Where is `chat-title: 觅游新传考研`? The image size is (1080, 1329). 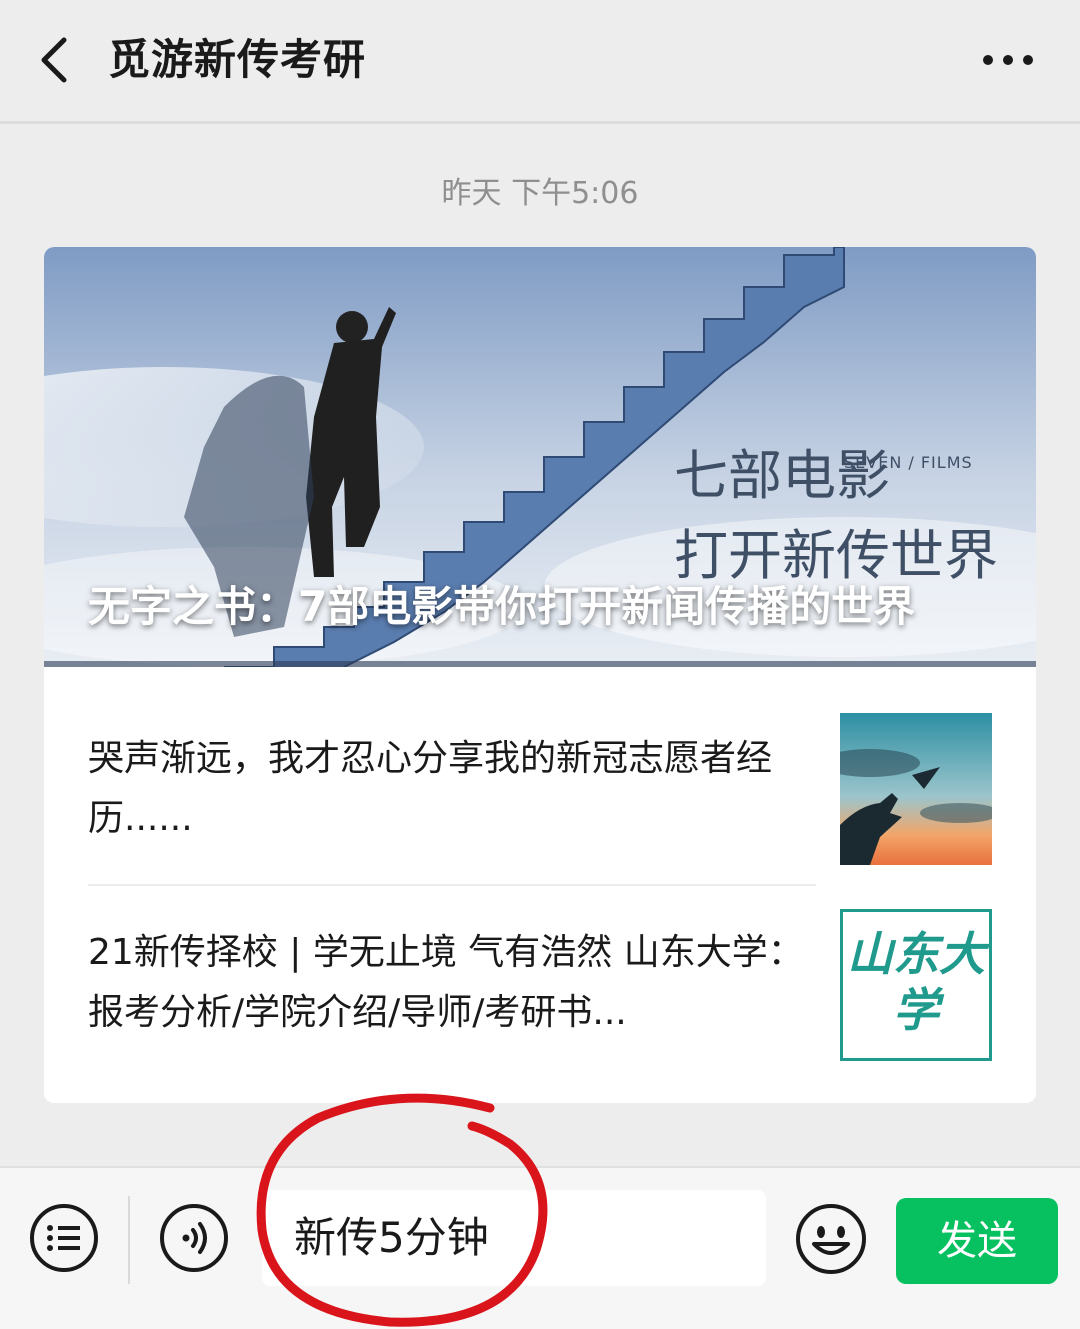 chat-title: 觅游新传考研 is located at coordinates (237, 59).